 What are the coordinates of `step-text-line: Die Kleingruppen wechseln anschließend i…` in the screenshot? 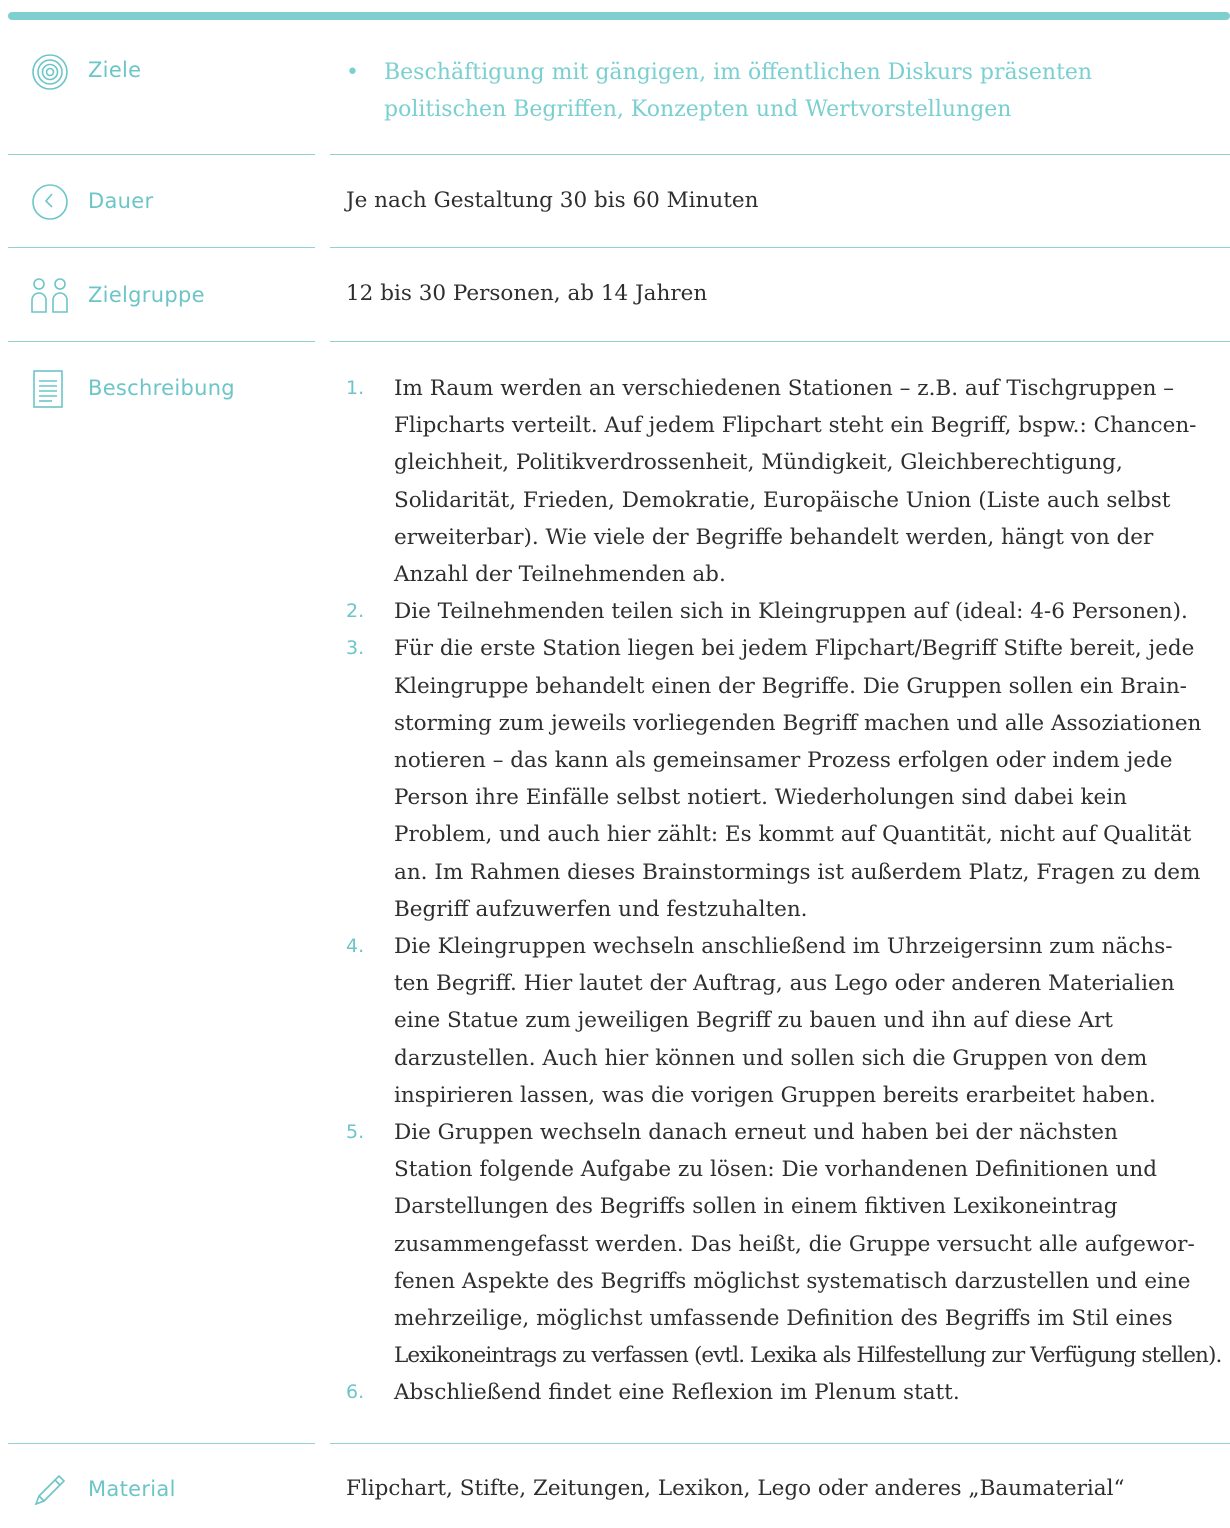 It's located at (783, 947).